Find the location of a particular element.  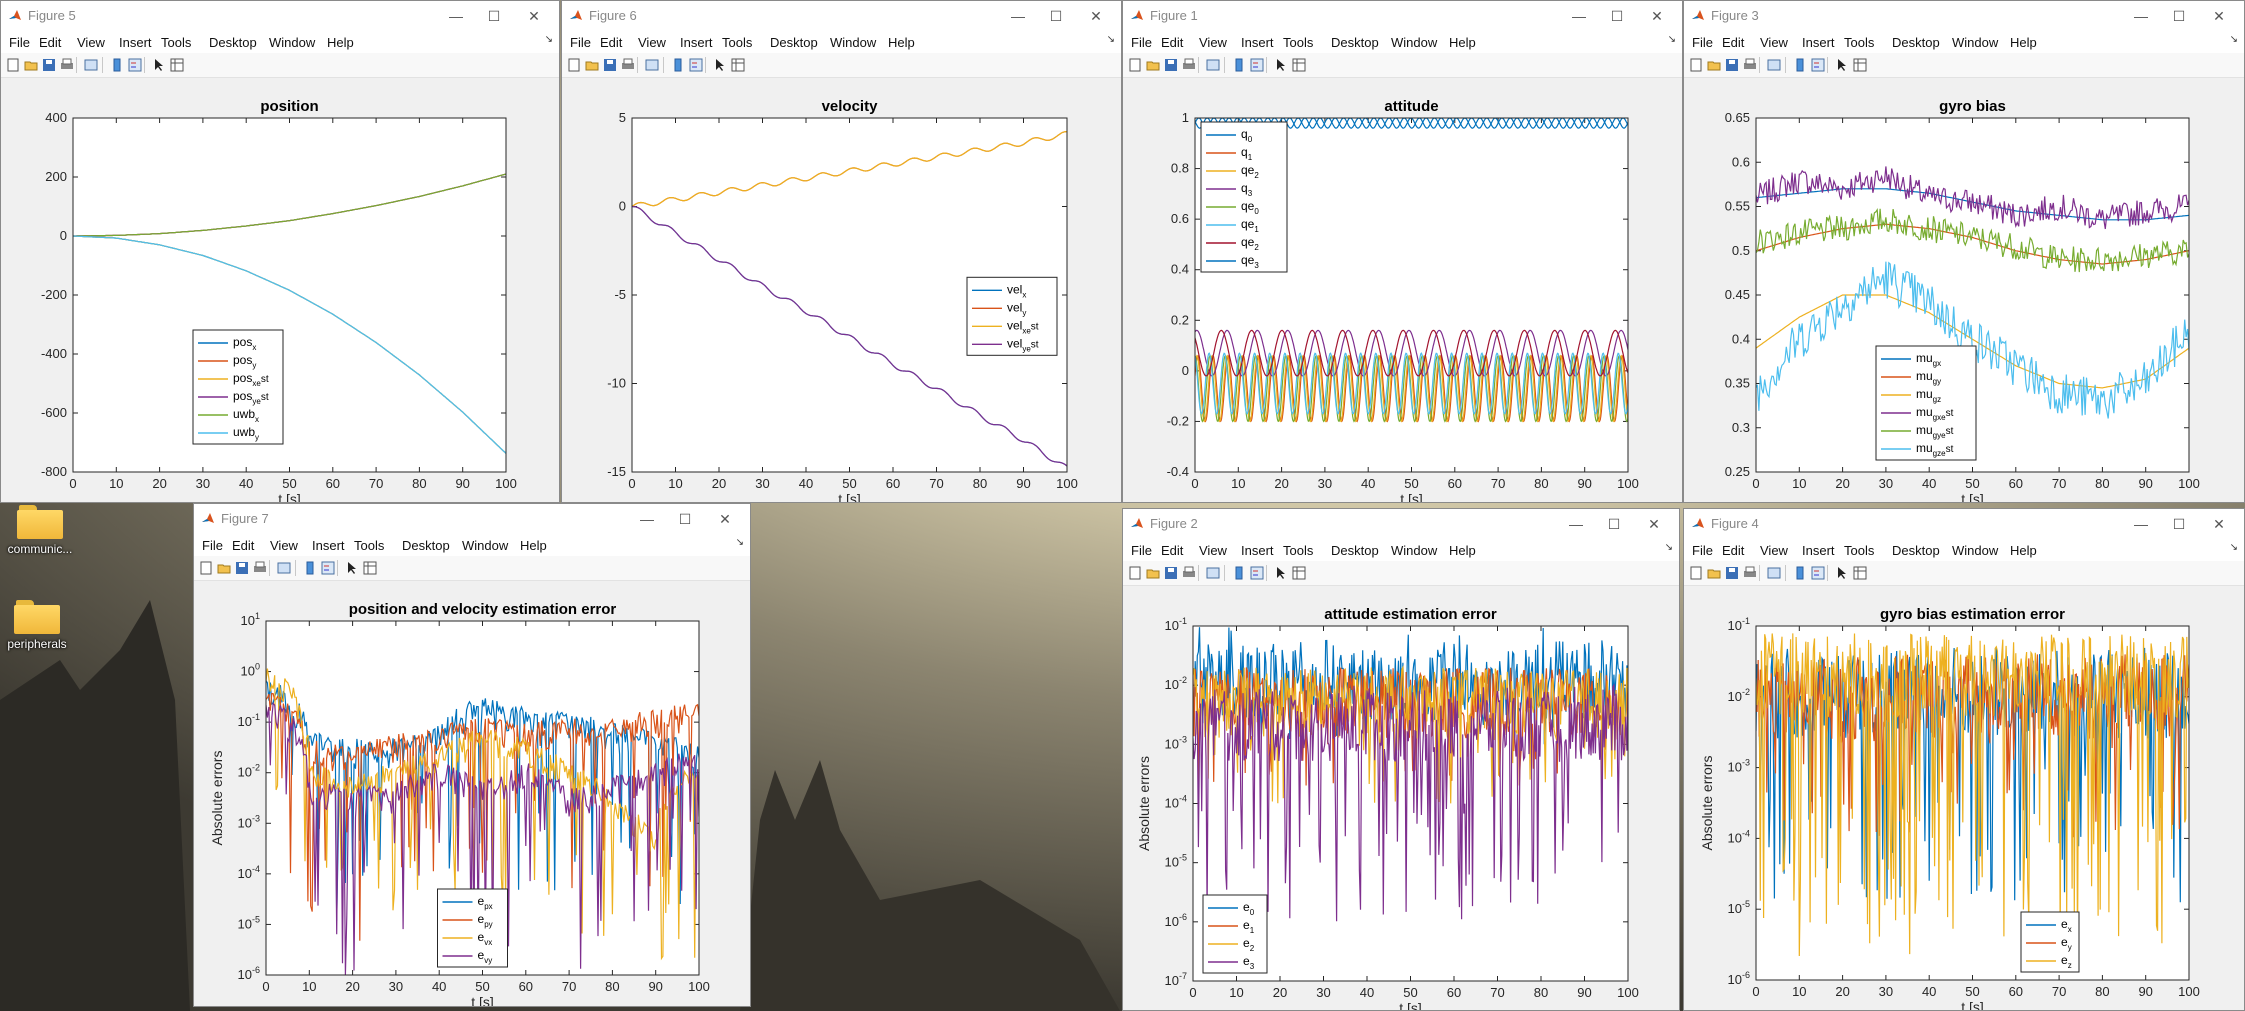

legend: e0e1e2e3 is located at coordinates (1235, 934).